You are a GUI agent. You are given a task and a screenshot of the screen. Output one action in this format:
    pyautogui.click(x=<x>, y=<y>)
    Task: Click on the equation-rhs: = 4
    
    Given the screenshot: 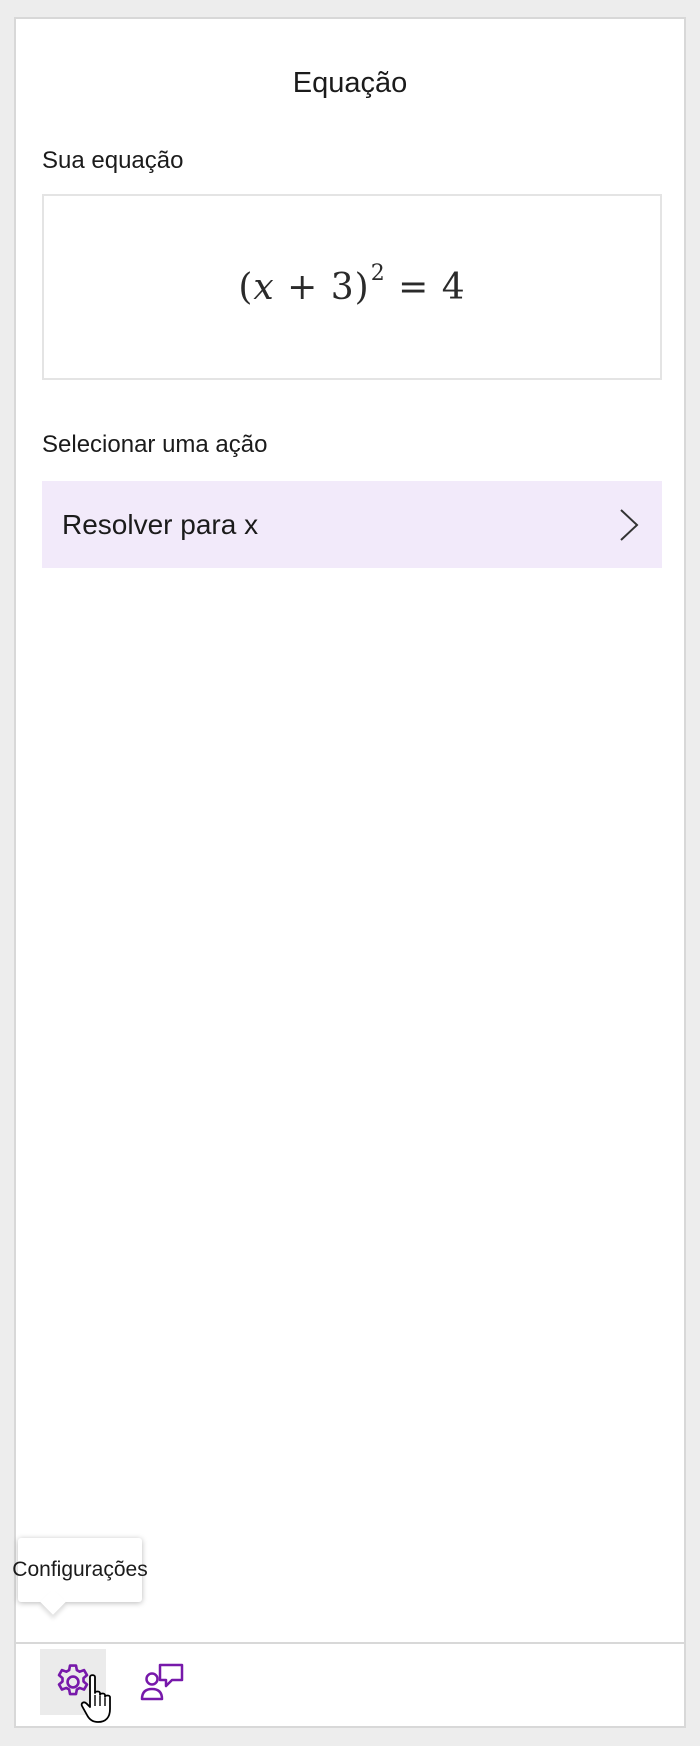 What is the action you would take?
    pyautogui.click(x=425, y=287)
    